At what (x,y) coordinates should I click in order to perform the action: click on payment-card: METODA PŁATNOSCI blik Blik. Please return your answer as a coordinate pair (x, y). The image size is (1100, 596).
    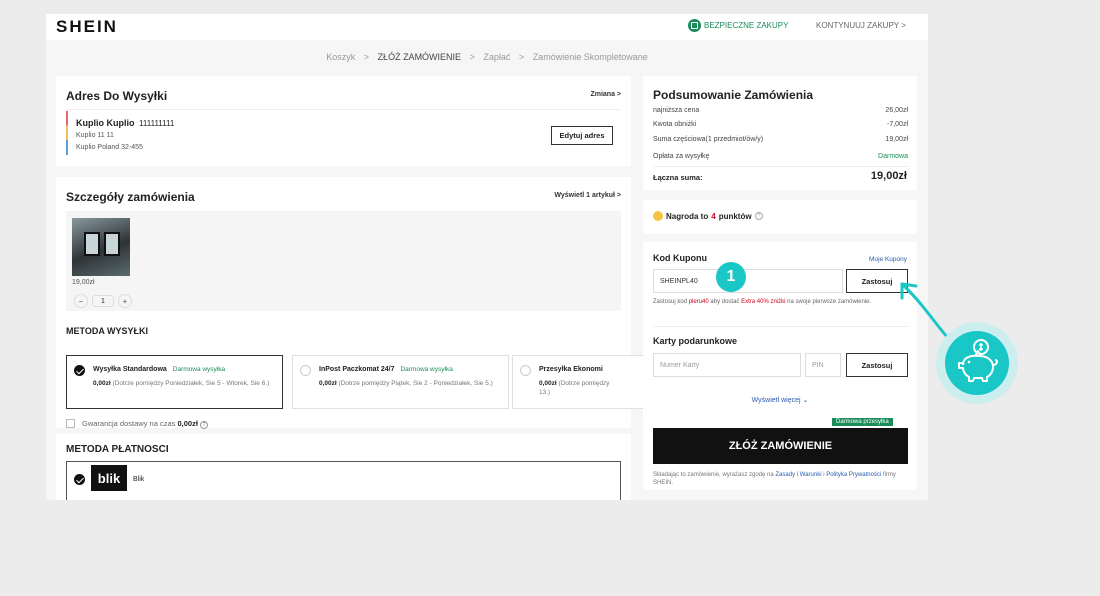
    Looking at the image, I should click on (343, 467).